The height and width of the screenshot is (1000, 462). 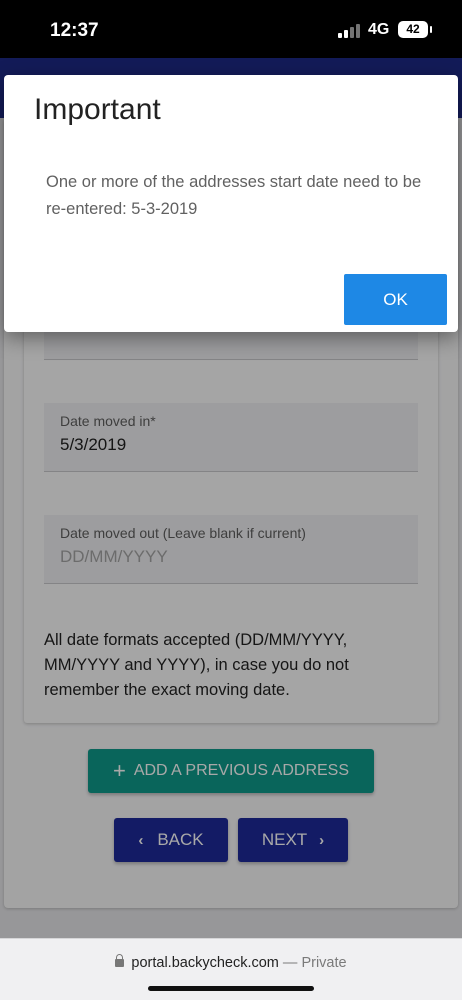 I want to click on home-indicator, so click(x=231, y=988).